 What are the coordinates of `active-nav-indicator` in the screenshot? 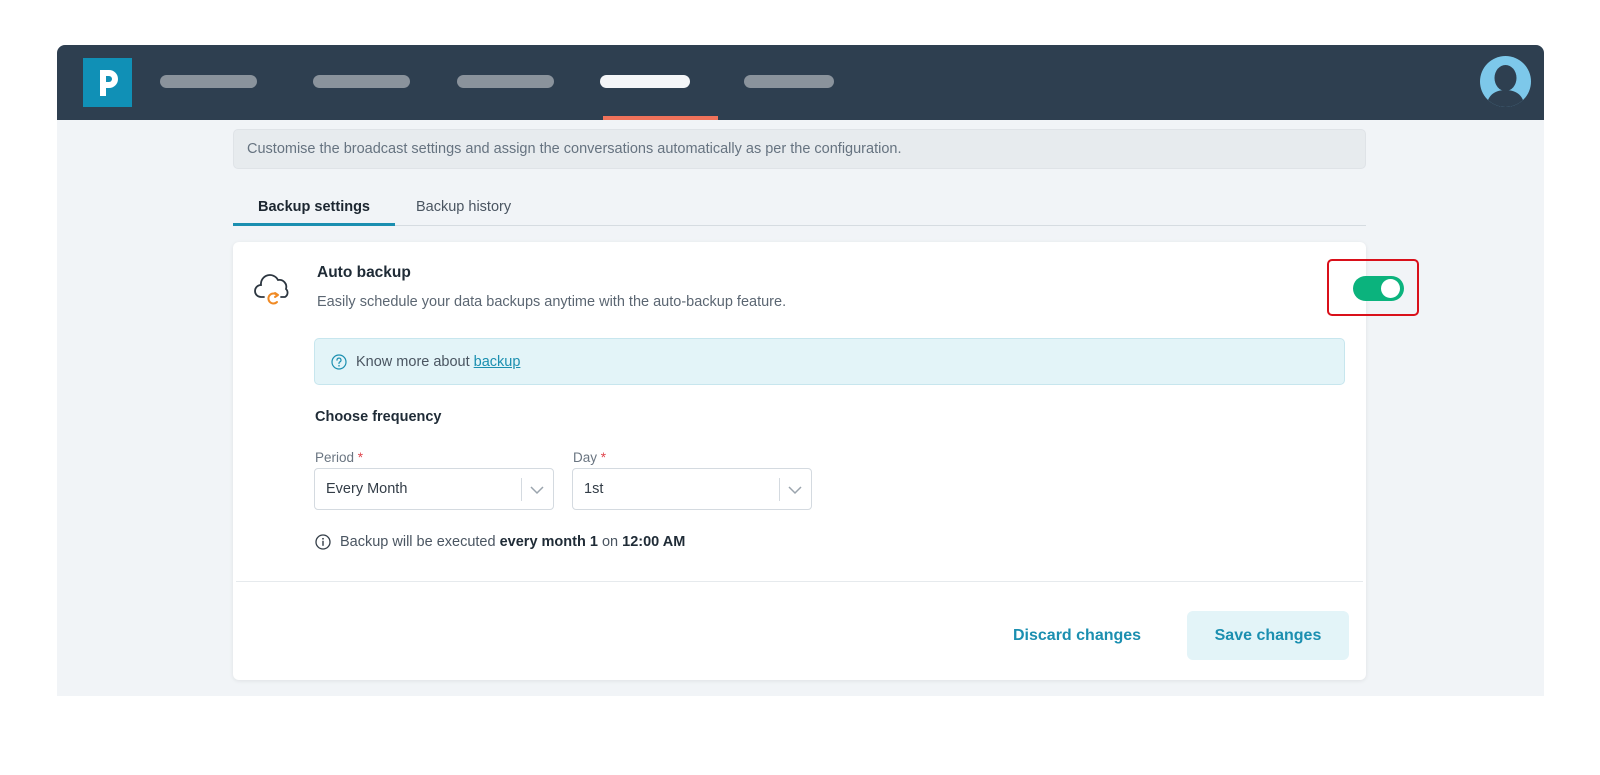 It's located at (660, 118).